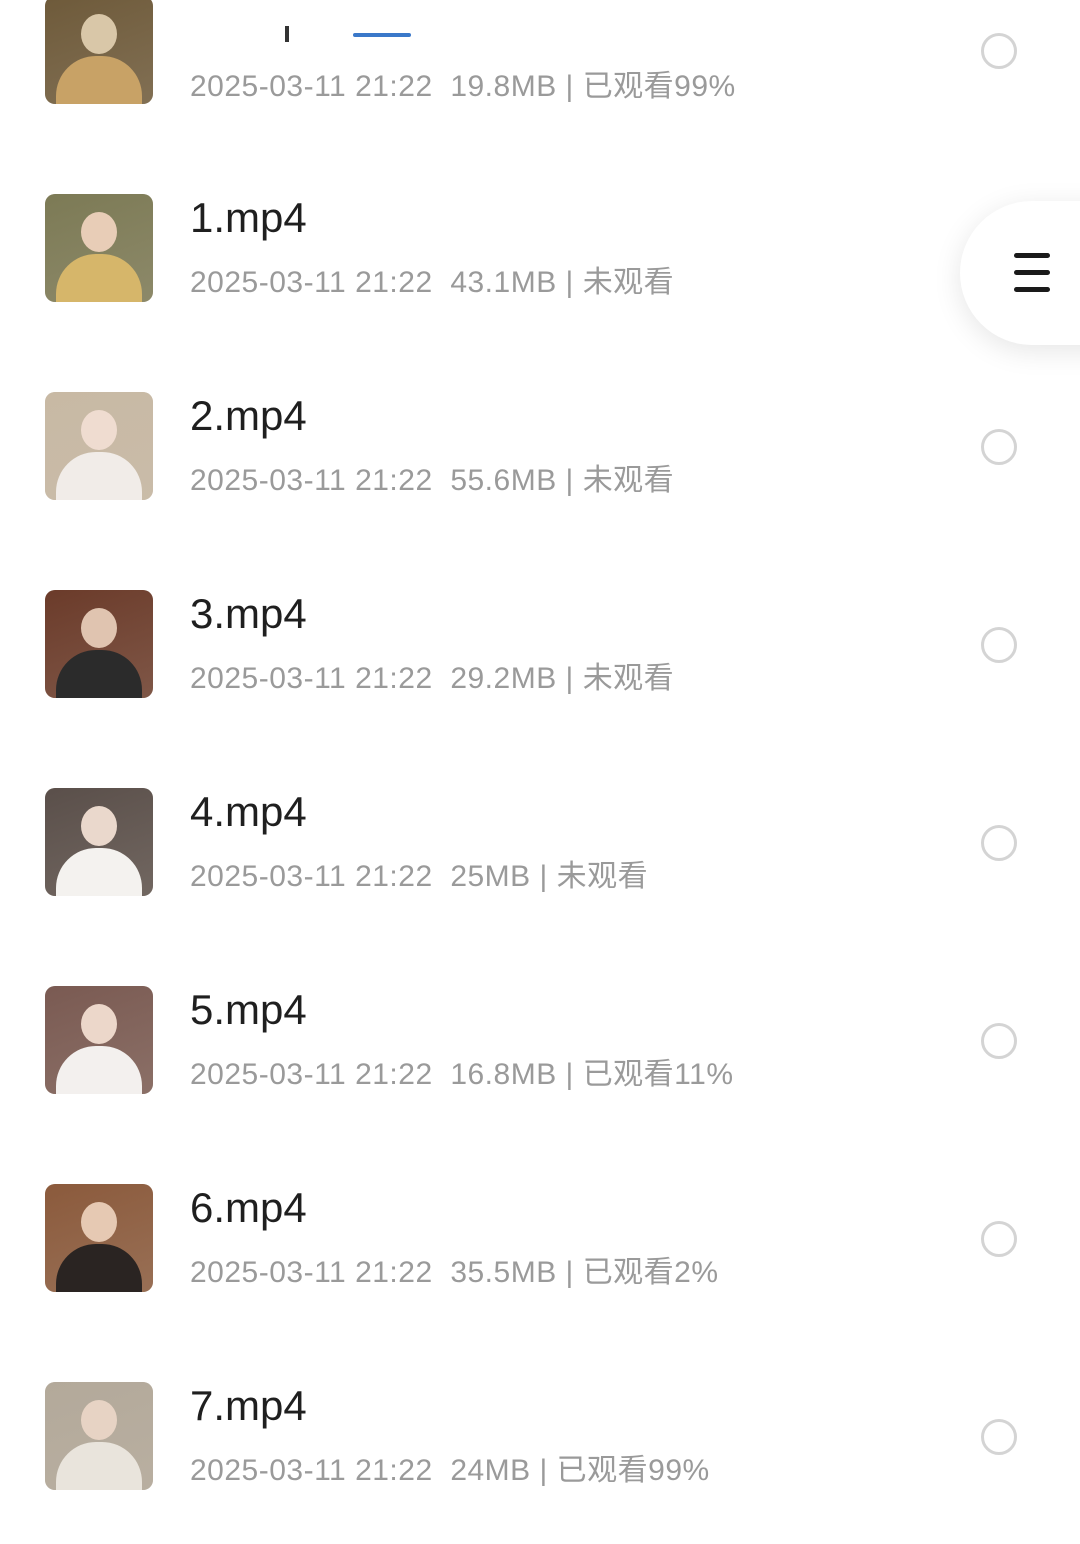 The height and width of the screenshot is (1544, 1080). I want to click on file-title: 6.mp4, so click(248, 1207).